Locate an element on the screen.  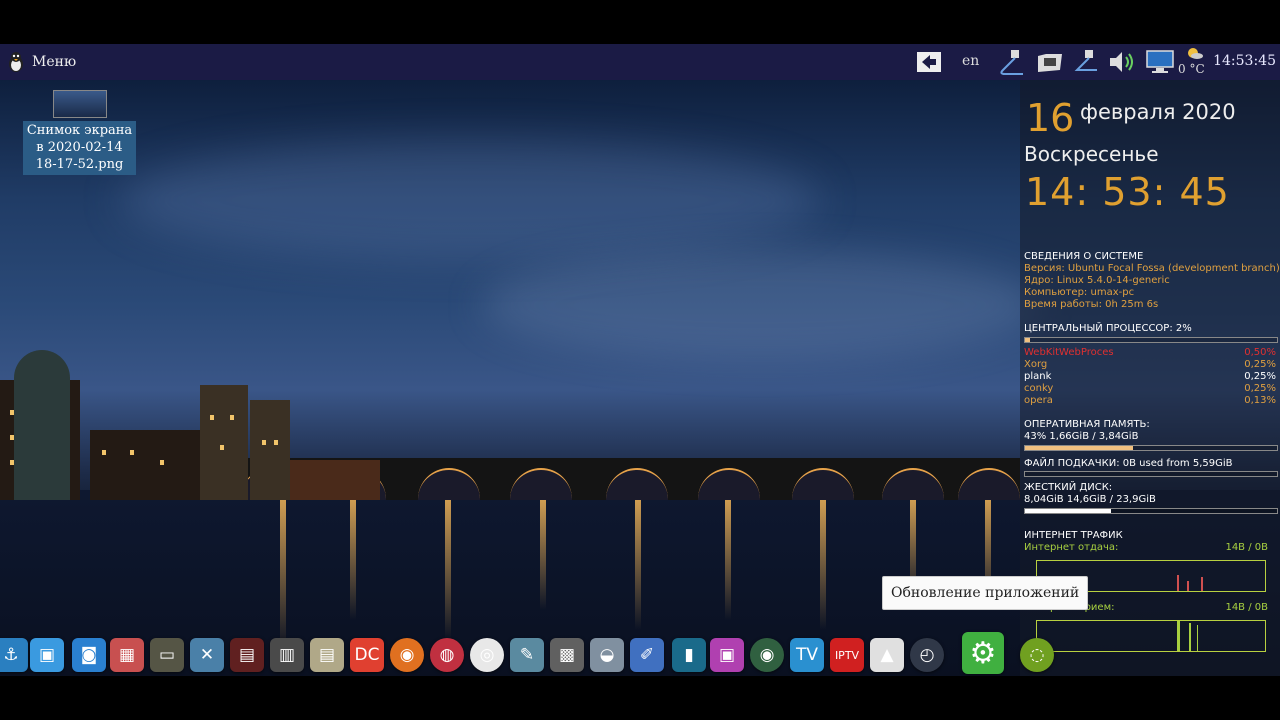
conky-swap-heading: ФАЙЛ ПОДКАЧКИ: 0B used from 5,59GiB is located at coordinates (1128, 463).